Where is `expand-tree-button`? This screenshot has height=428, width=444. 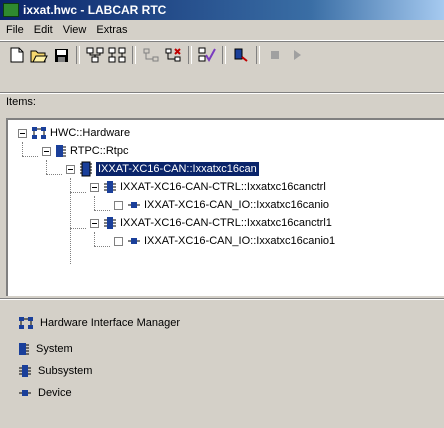
expand-tree-button is located at coordinates (95, 55).